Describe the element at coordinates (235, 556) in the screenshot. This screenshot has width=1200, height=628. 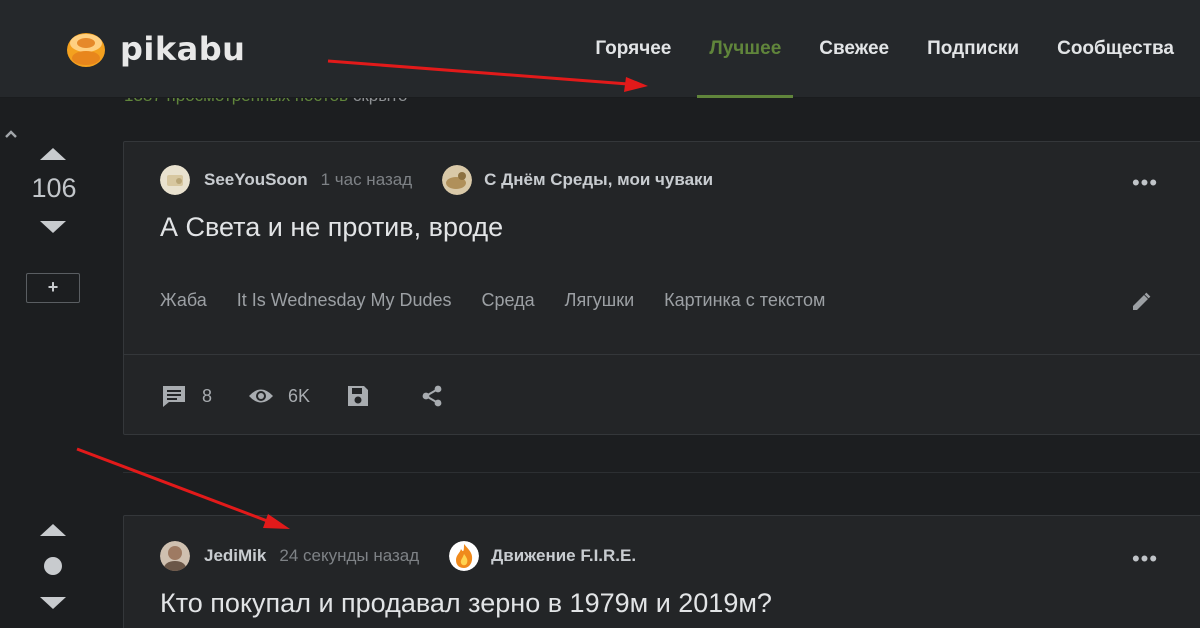
I see `author-name: JediMik` at that location.